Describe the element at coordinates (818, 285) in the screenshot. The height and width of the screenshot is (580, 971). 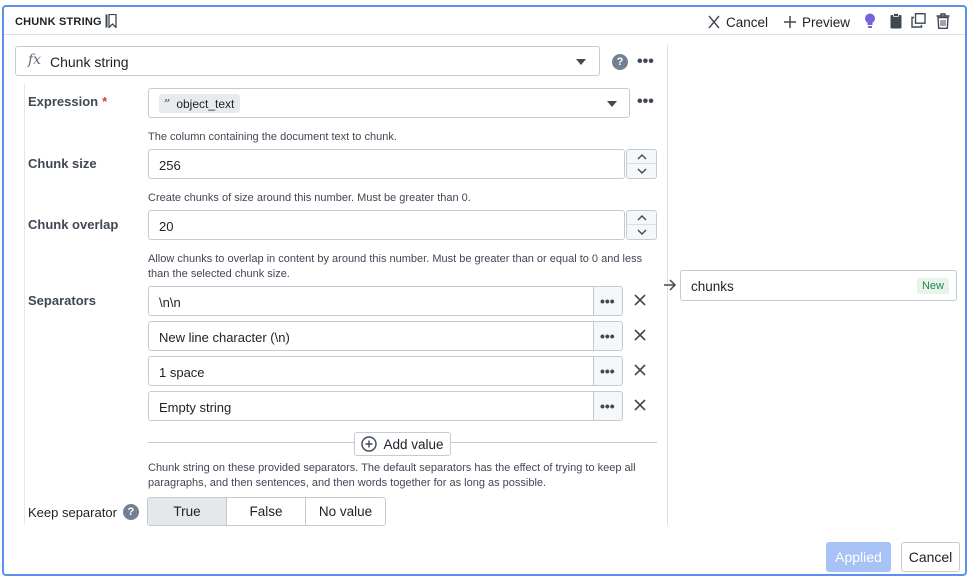
I see `output-column-input: chunks New` at that location.